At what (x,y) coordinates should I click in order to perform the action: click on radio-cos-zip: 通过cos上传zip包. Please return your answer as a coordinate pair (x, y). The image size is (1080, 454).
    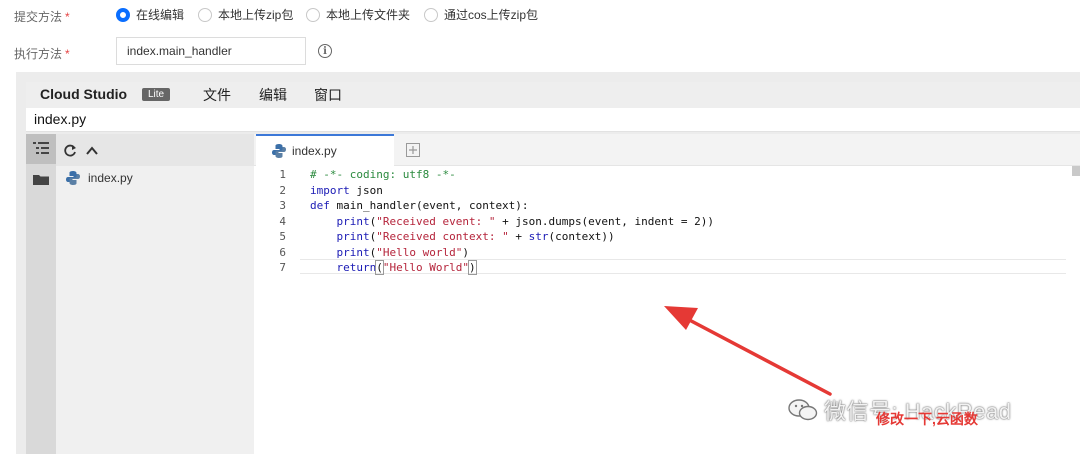
    Looking at the image, I should click on (481, 14).